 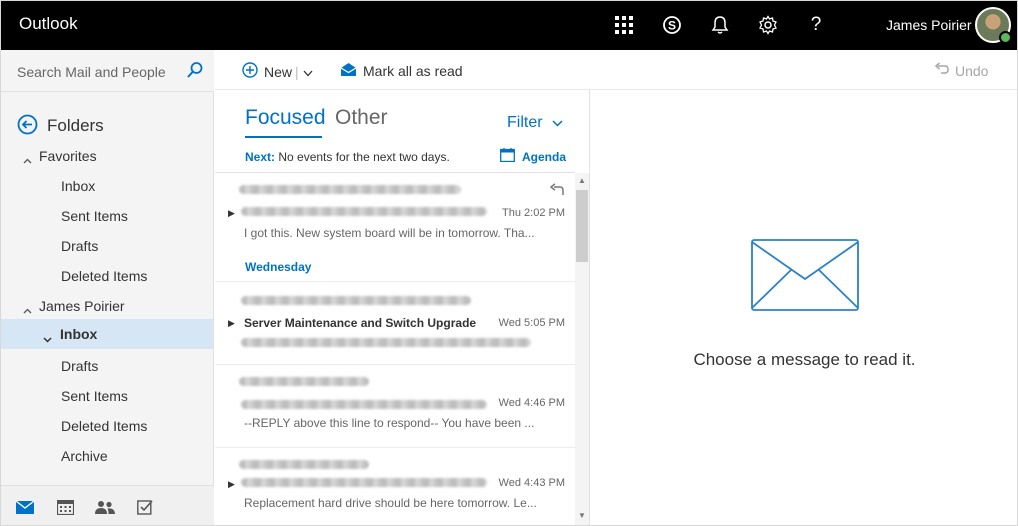 I want to click on filter-button: Filter, so click(x=535, y=123).